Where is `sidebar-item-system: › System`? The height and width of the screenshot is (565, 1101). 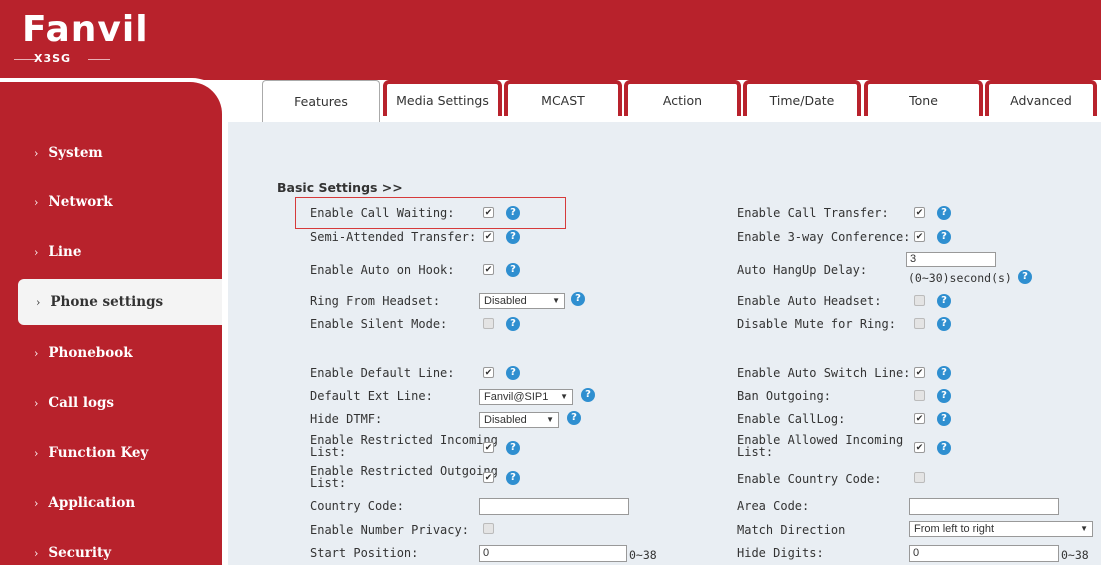 sidebar-item-system: › System is located at coordinates (111, 153).